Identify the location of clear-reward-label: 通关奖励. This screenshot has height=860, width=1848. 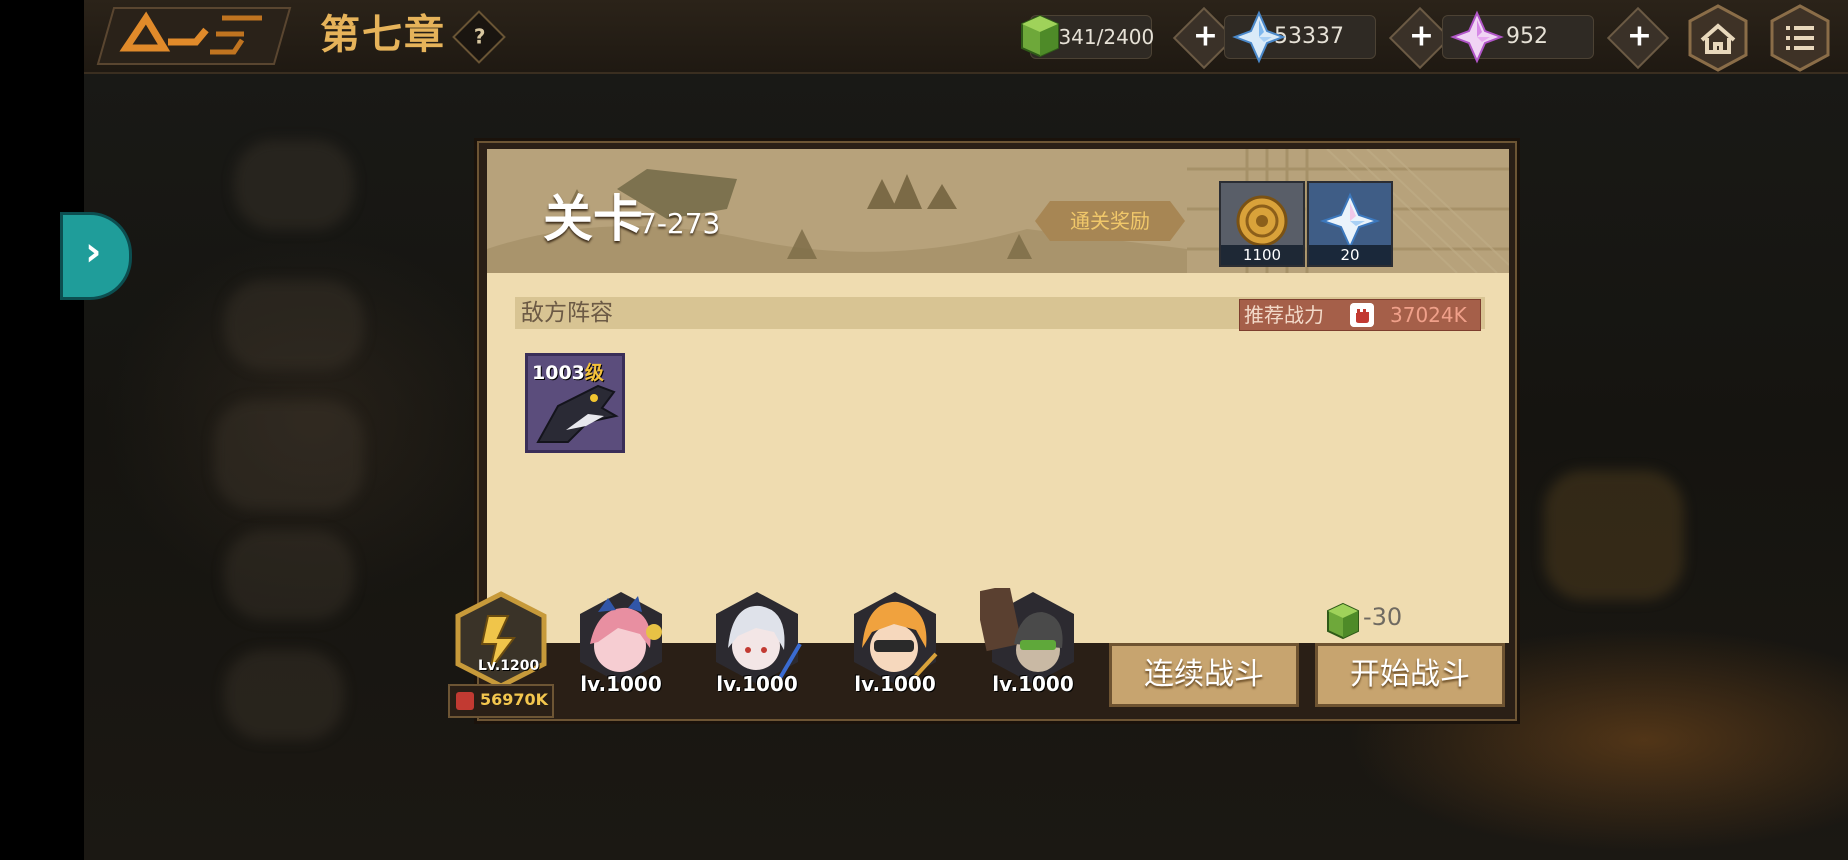
(1110, 221).